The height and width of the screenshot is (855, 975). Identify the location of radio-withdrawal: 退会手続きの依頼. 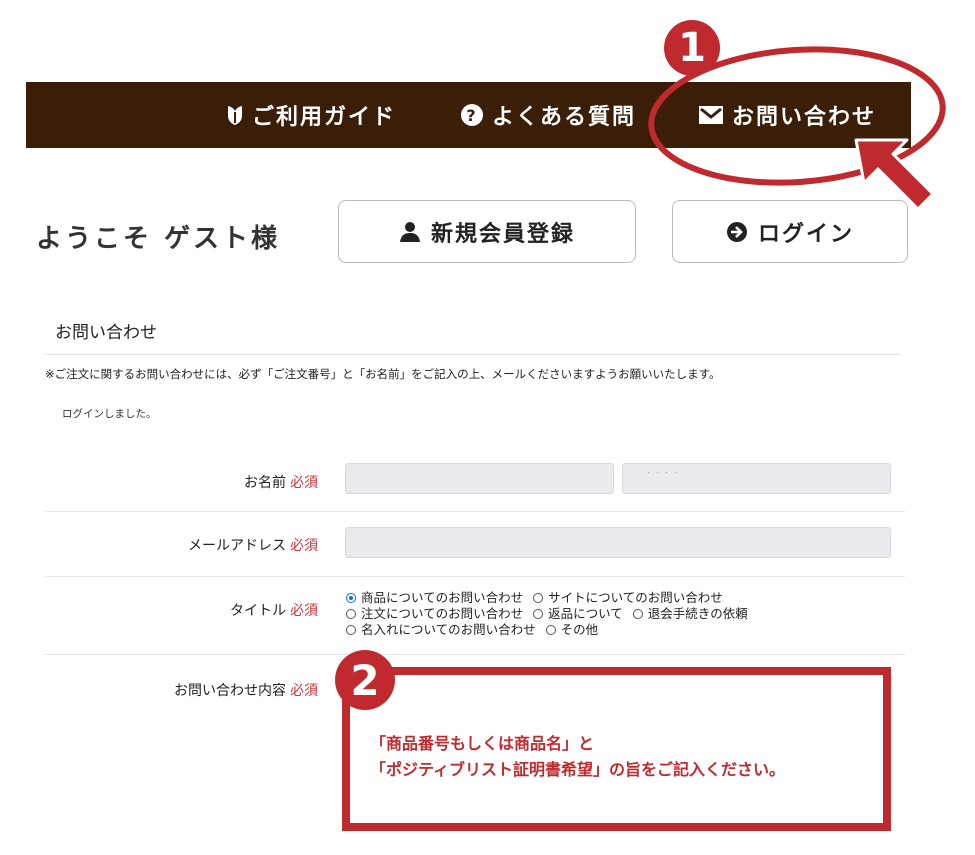
(690, 614).